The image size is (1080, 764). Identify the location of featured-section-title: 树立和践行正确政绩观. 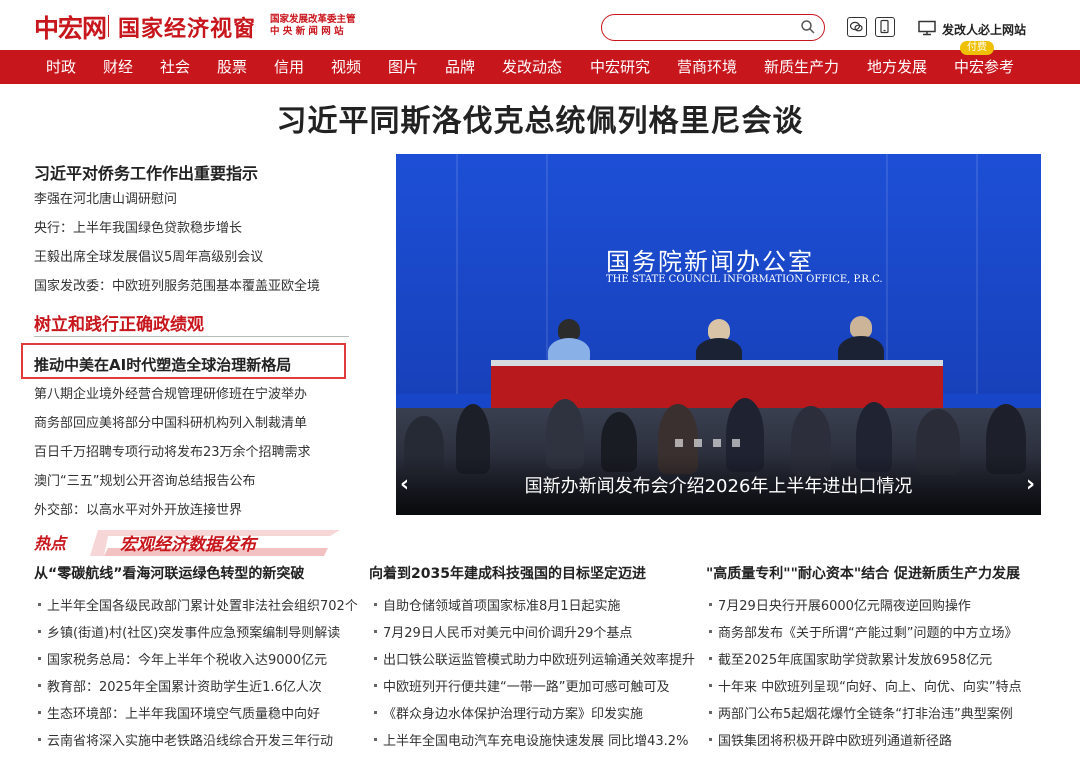
(119, 322).